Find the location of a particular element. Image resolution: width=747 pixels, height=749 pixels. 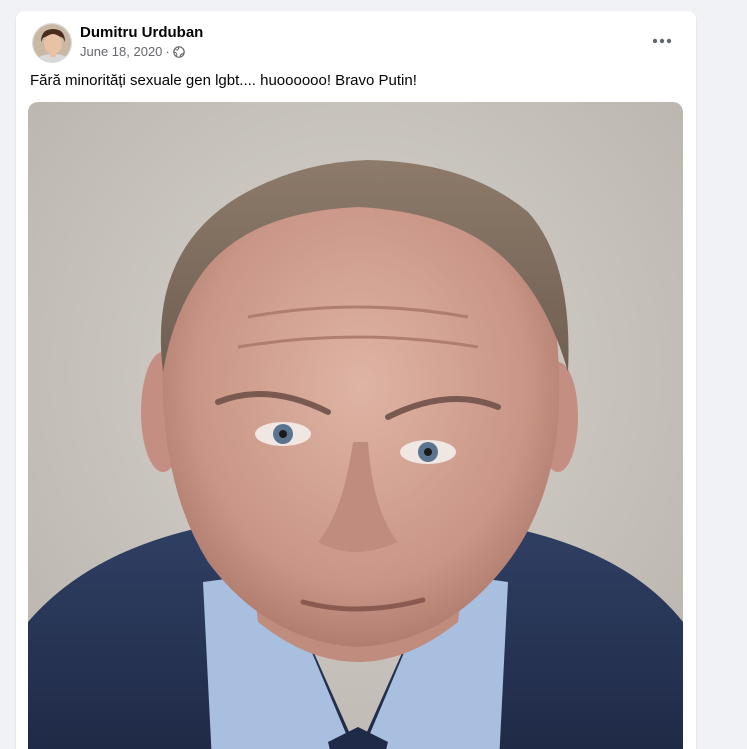

globe-icon is located at coordinates (178, 51).